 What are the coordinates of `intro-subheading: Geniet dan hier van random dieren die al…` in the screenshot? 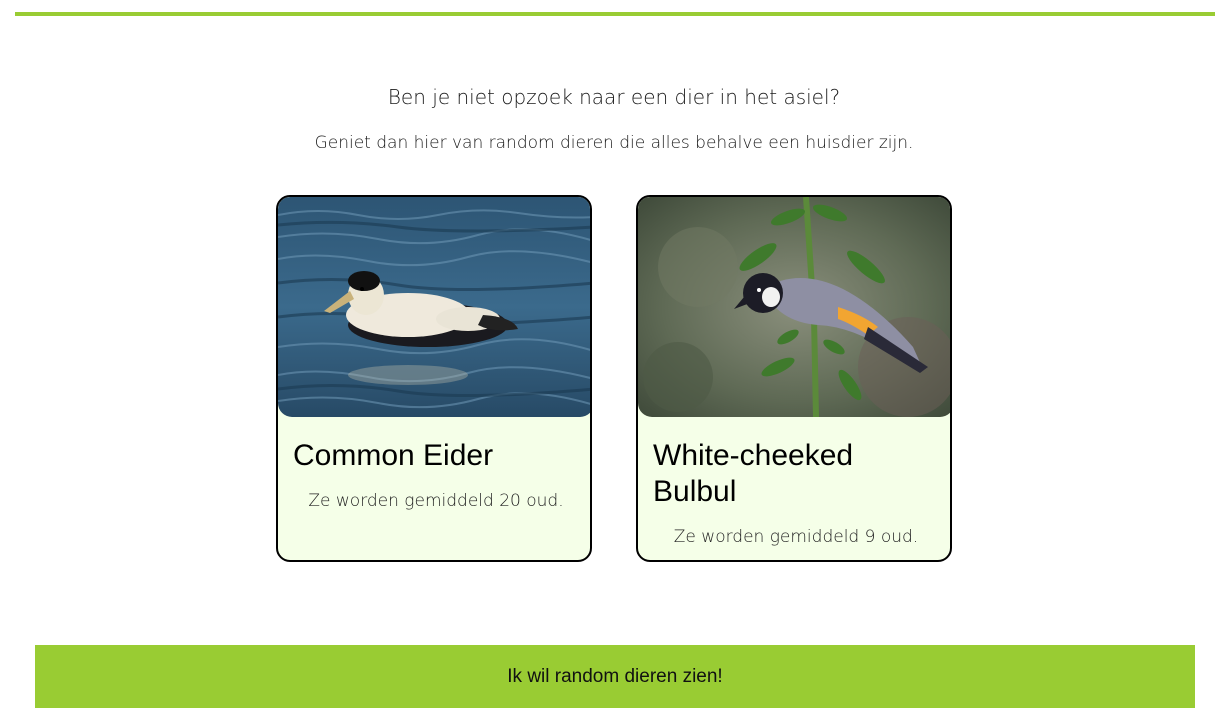 It's located at (614, 143).